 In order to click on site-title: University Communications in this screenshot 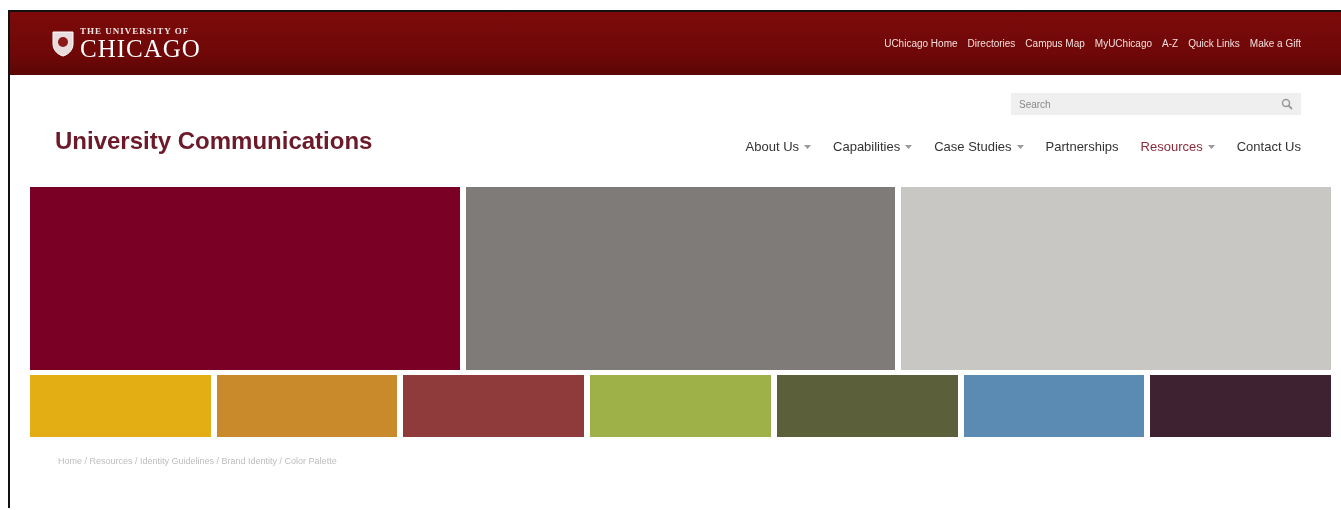, I will do `click(214, 141)`.